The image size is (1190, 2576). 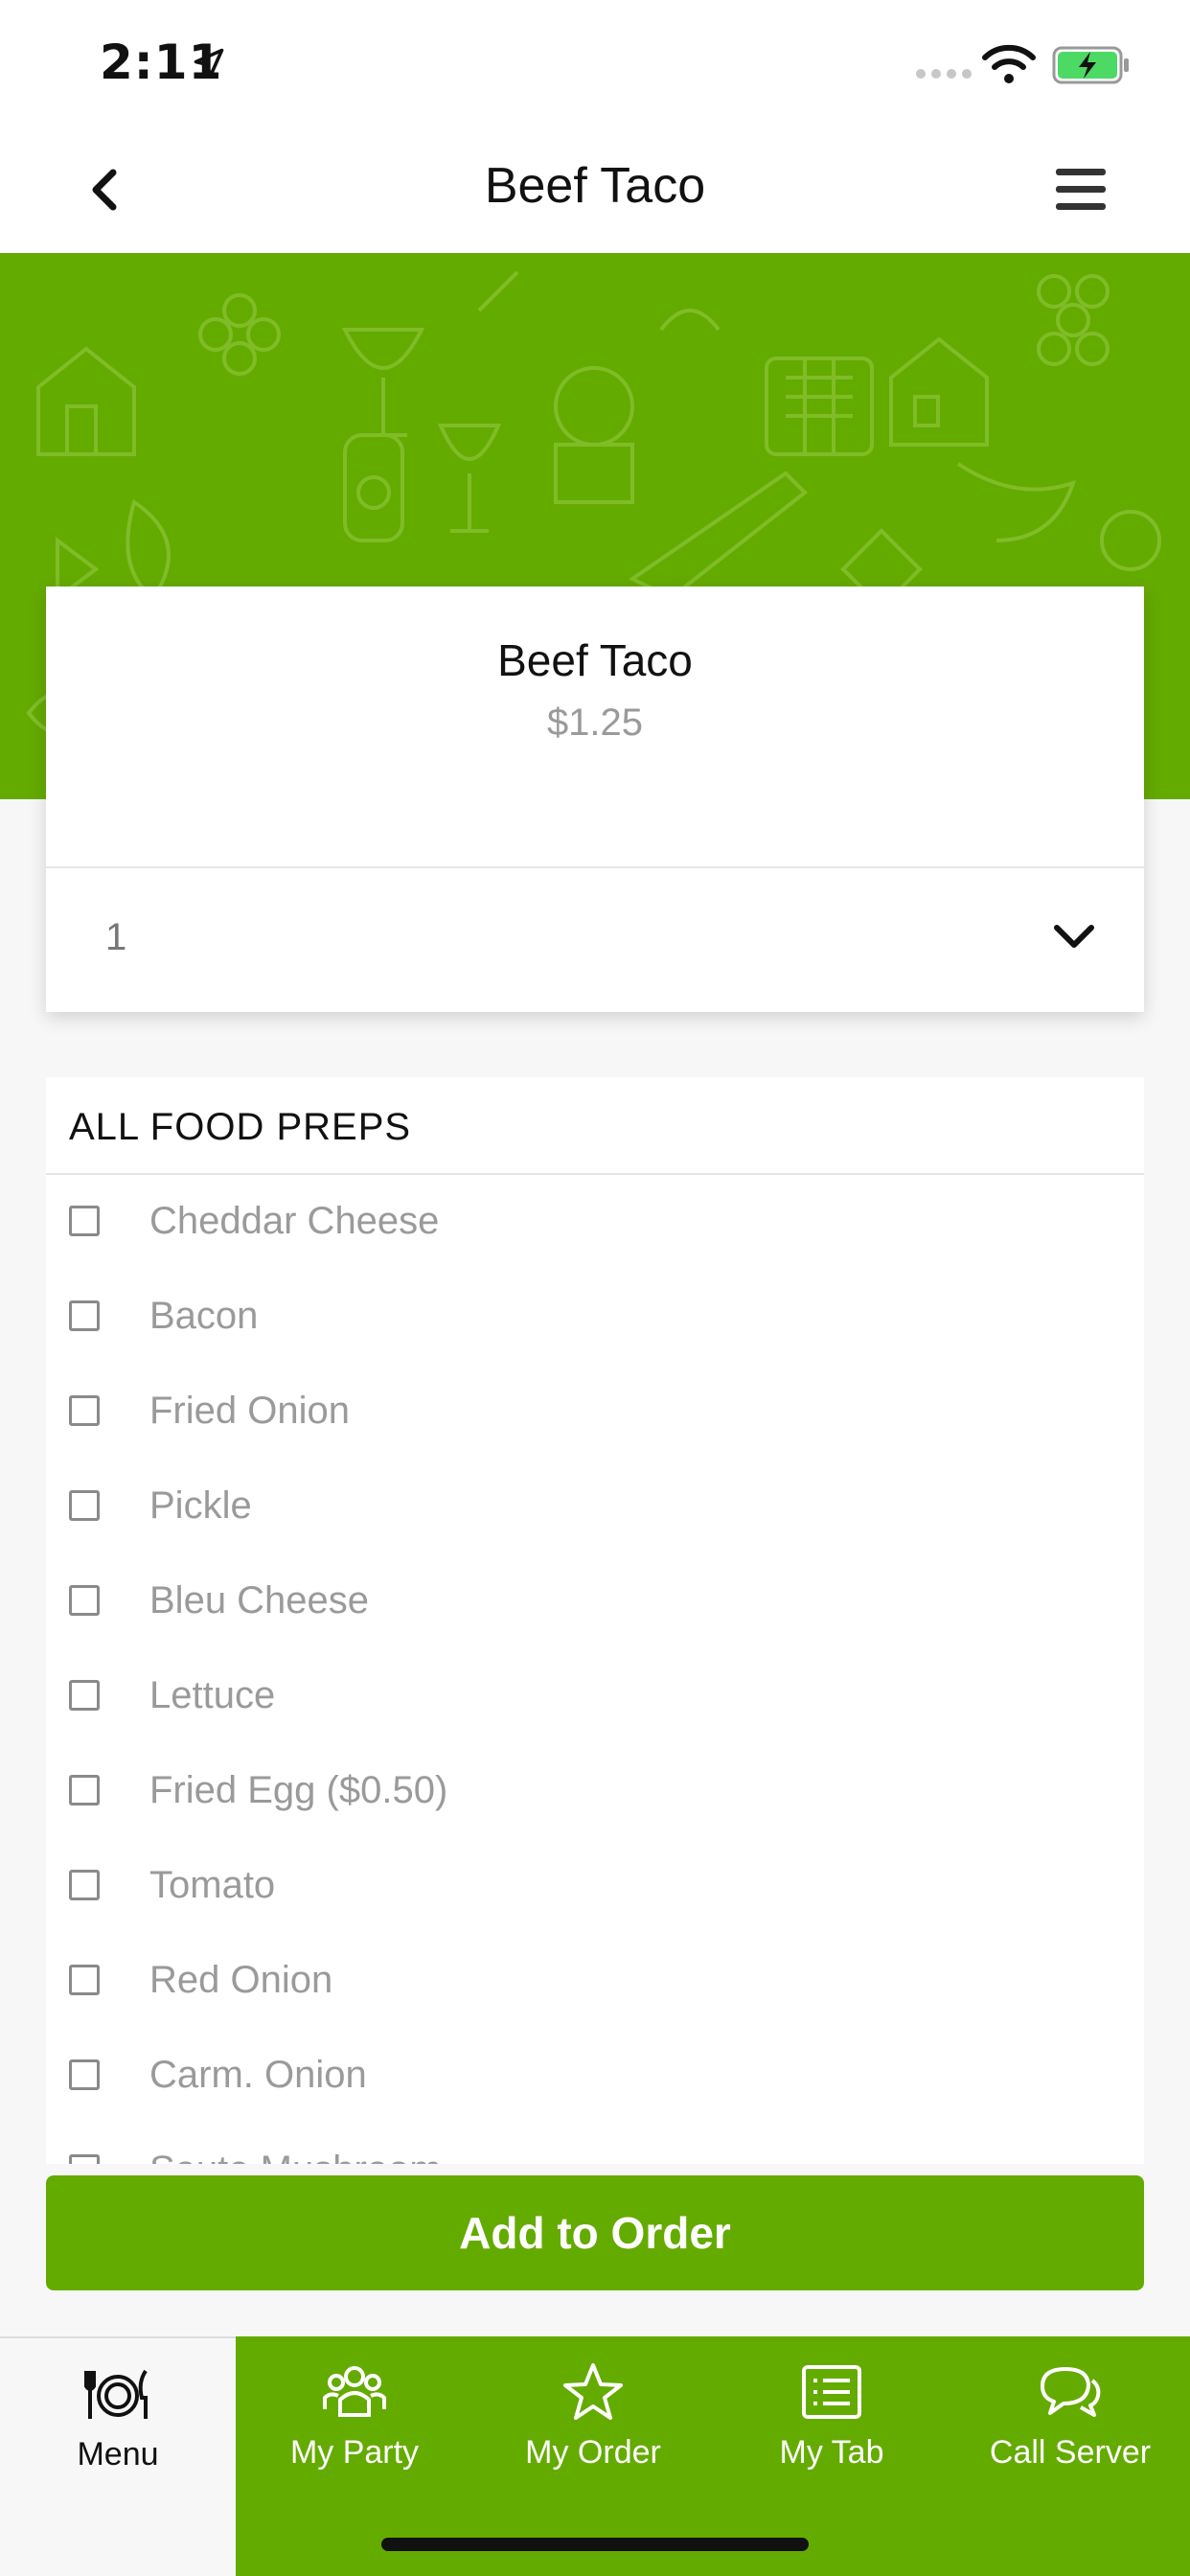 What do you see at coordinates (595, 1319) in the screenshot?
I see `prep-option: Bacon` at bounding box center [595, 1319].